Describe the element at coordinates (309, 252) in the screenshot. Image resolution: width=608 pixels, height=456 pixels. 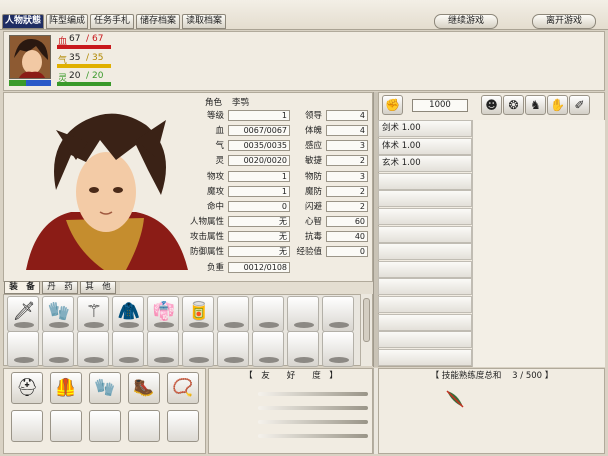
I see `stat-label: 经验值` at that location.